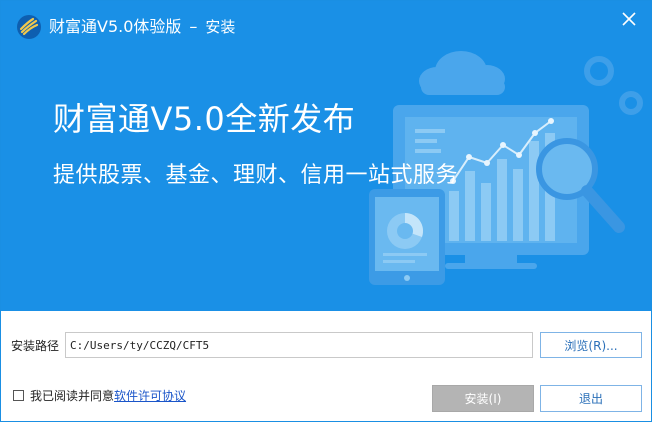  I want to click on banner-tagline: 提供股票、基金、理财、信用一站式服务, so click(256, 175).